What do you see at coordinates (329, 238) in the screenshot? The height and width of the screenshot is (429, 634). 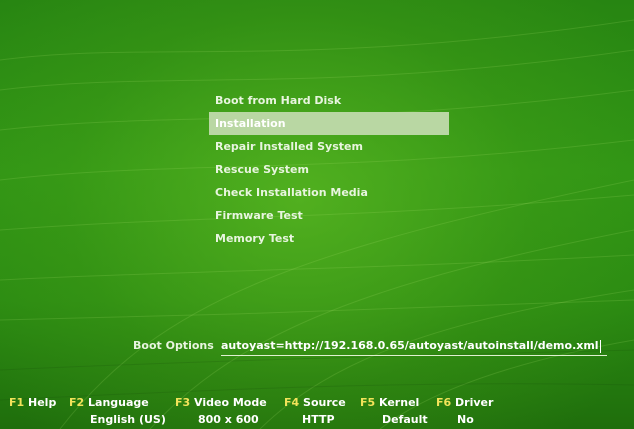 I see `menu-item-memory-test: Memory Test` at bounding box center [329, 238].